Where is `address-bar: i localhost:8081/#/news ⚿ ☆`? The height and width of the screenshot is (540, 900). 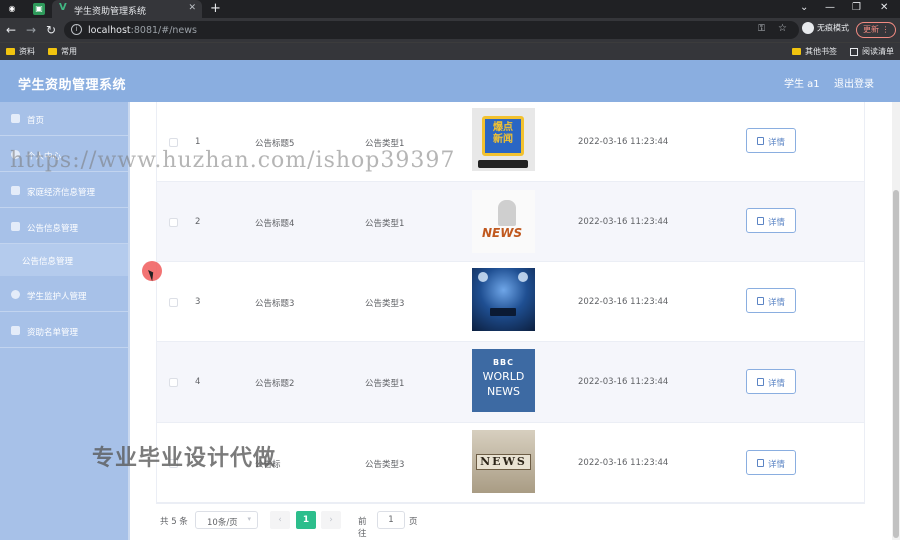 address-bar: i localhost:8081/#/news ⚿ ☆ is located at coordinates (431, 30).